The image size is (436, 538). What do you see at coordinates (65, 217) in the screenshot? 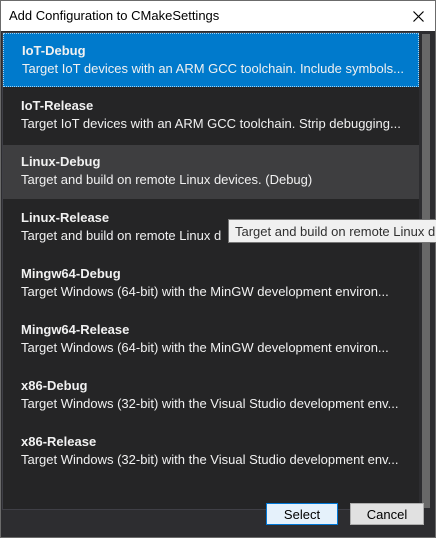
I see `configuration-name: Linux-Release` at bounding box center [65, 217].